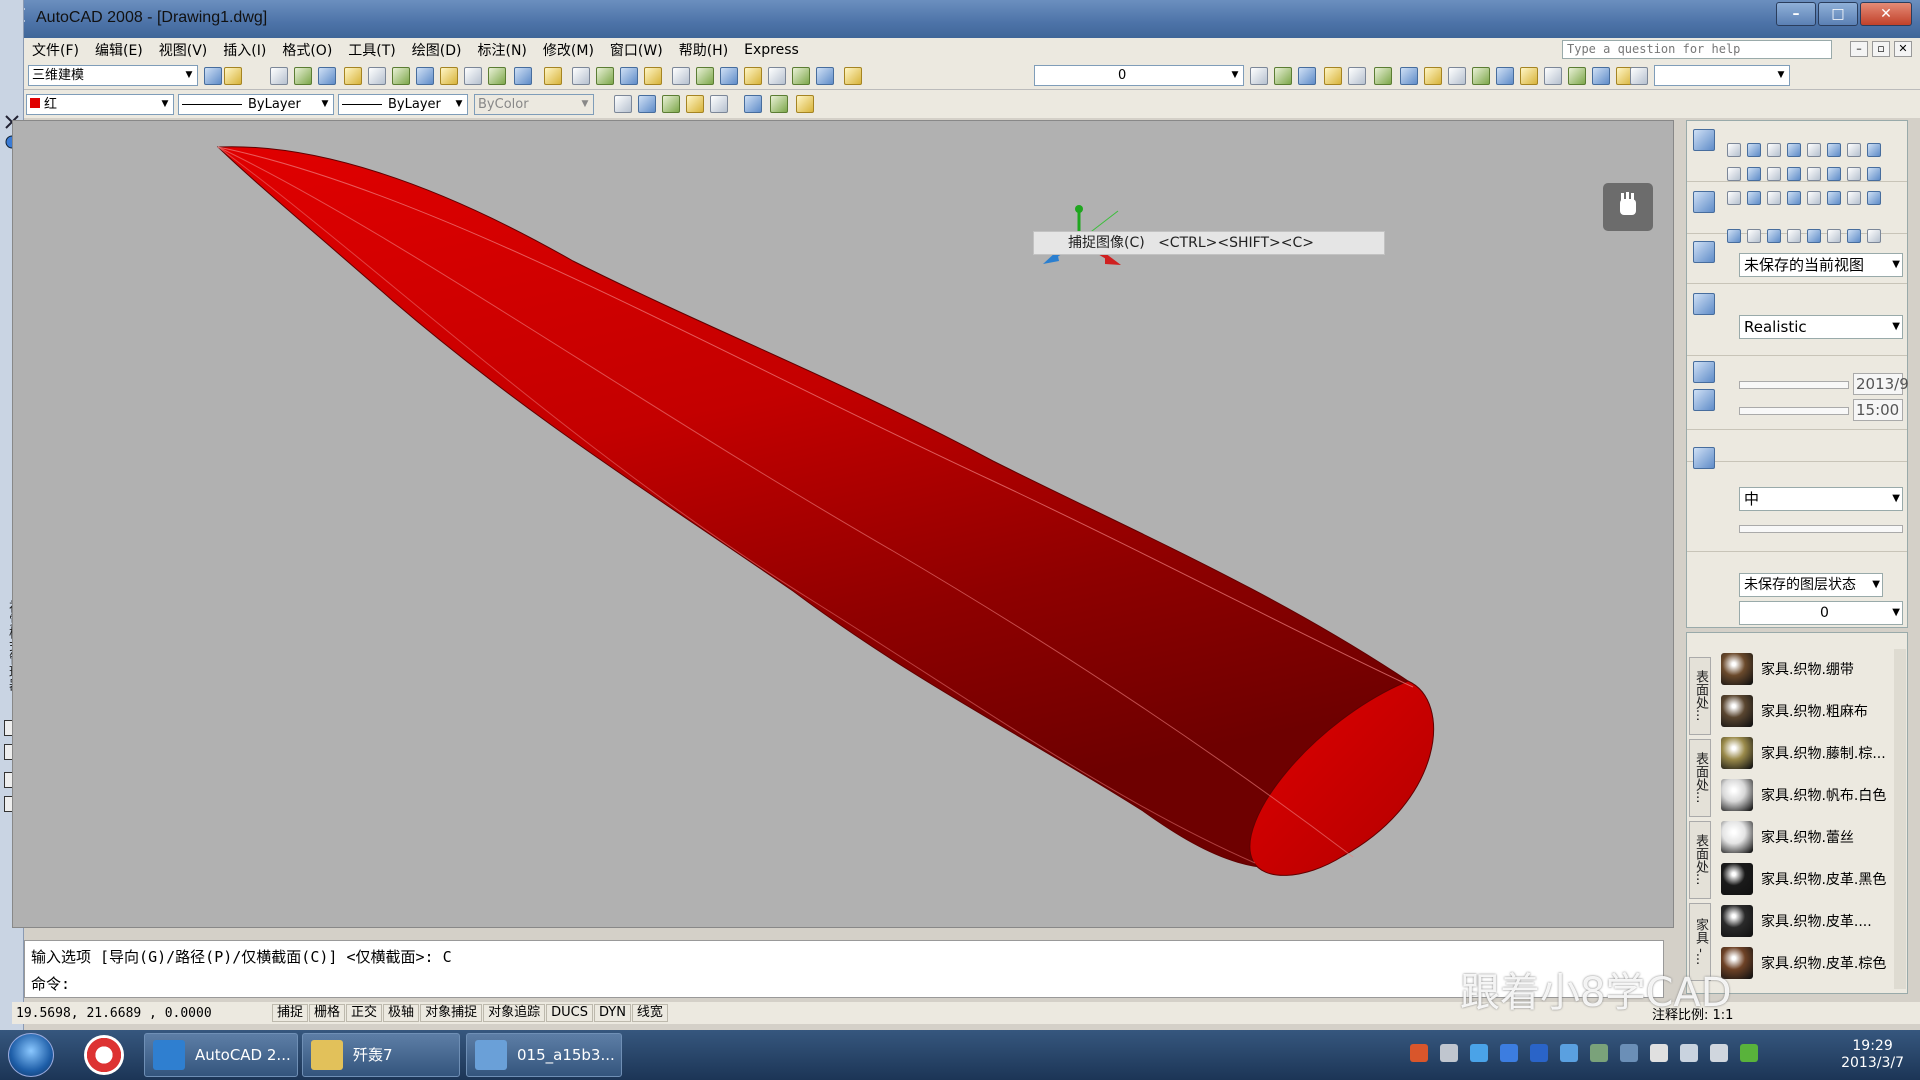 The width and height of the screenshot is (1920, 1080). Describe the element at coordinates (1509, 1053) in the screenshot. I see `tray-shield-icon` at that location.